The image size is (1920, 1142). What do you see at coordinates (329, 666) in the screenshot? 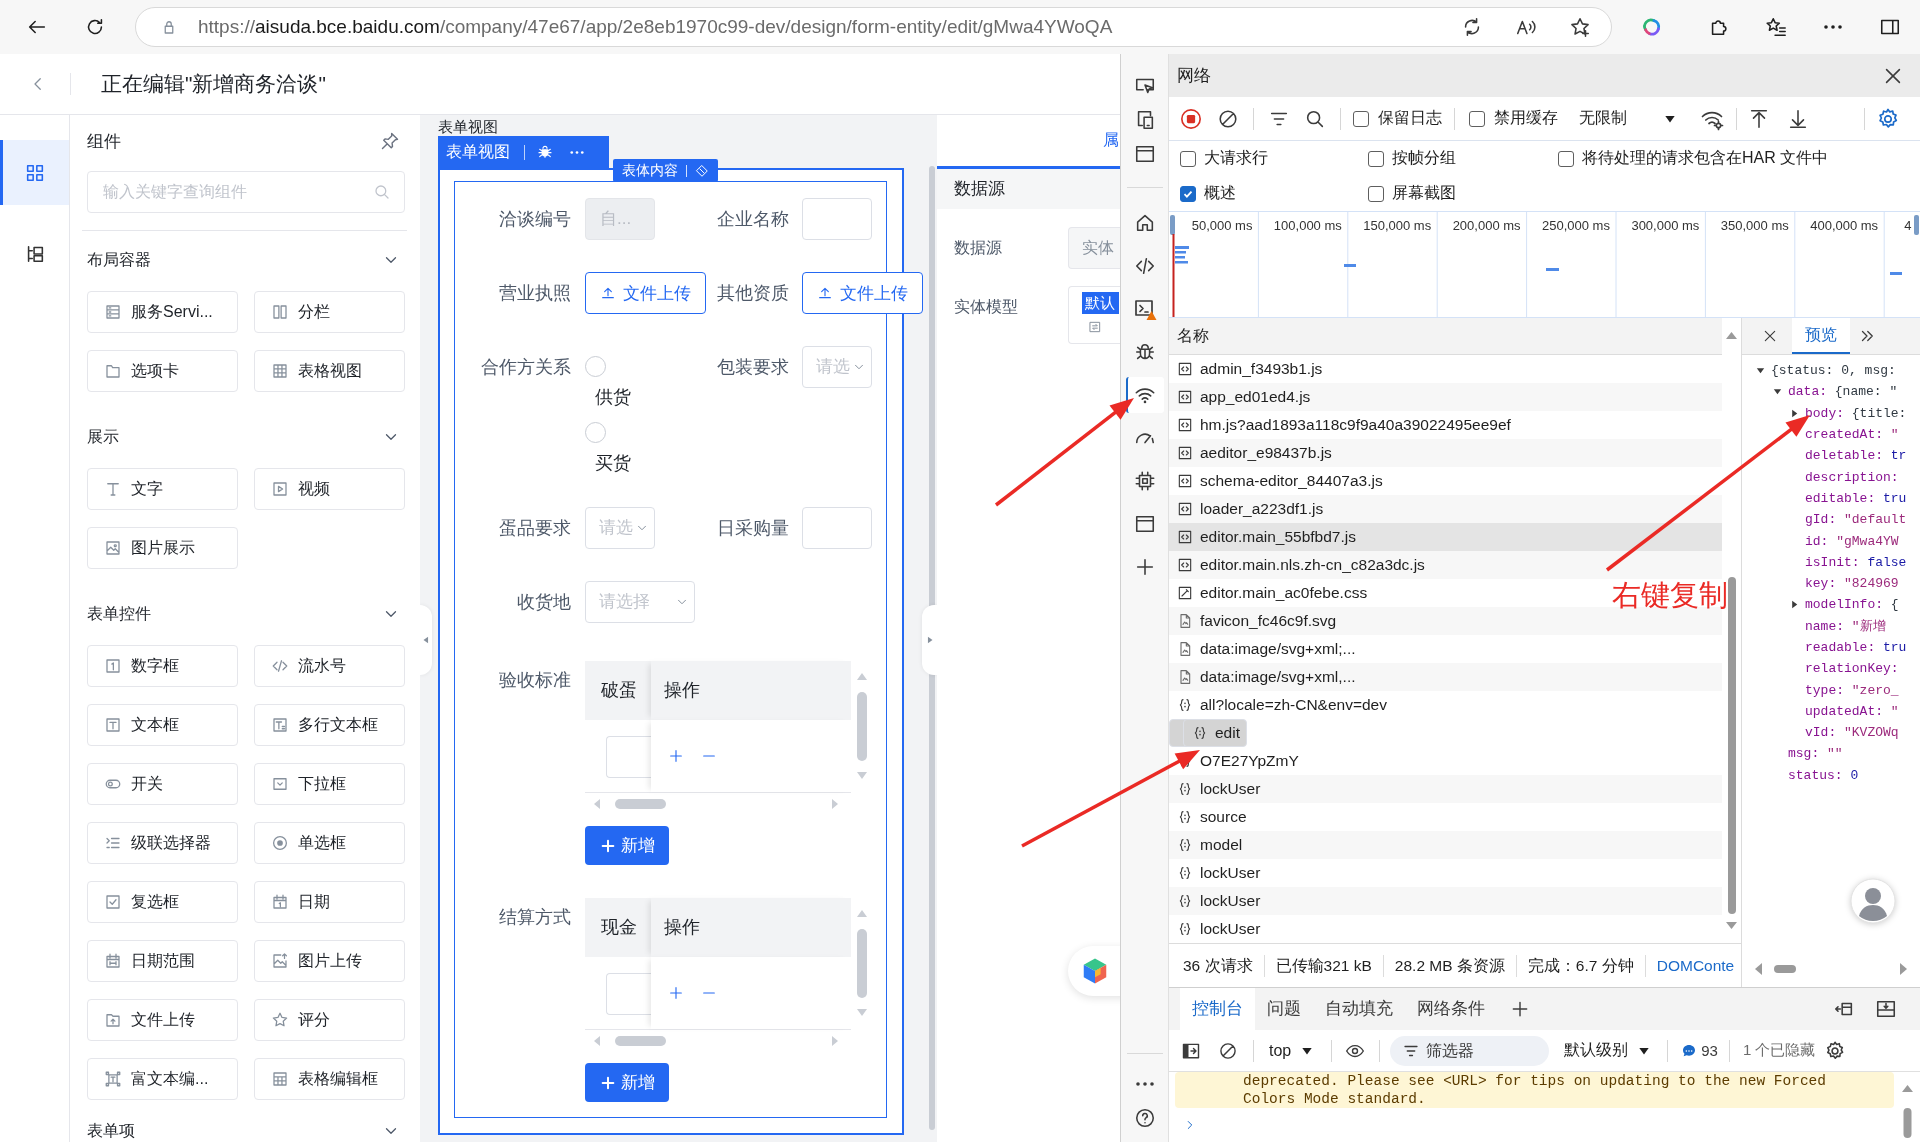
I see `component-item: 流水号` at bounding box center [329, 666].